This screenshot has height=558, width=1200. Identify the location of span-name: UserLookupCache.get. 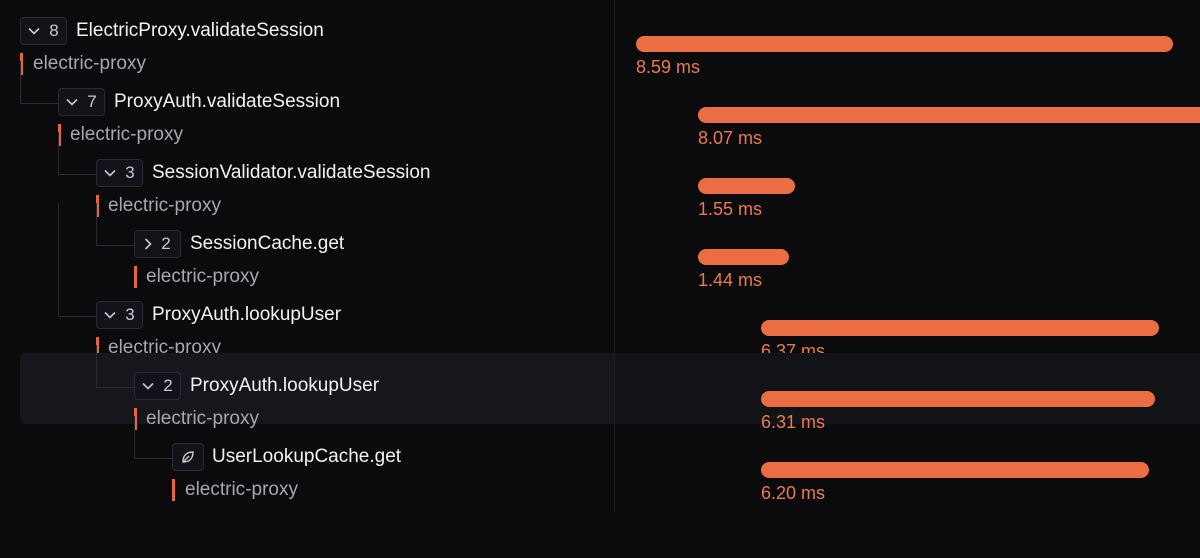
(307, 456).